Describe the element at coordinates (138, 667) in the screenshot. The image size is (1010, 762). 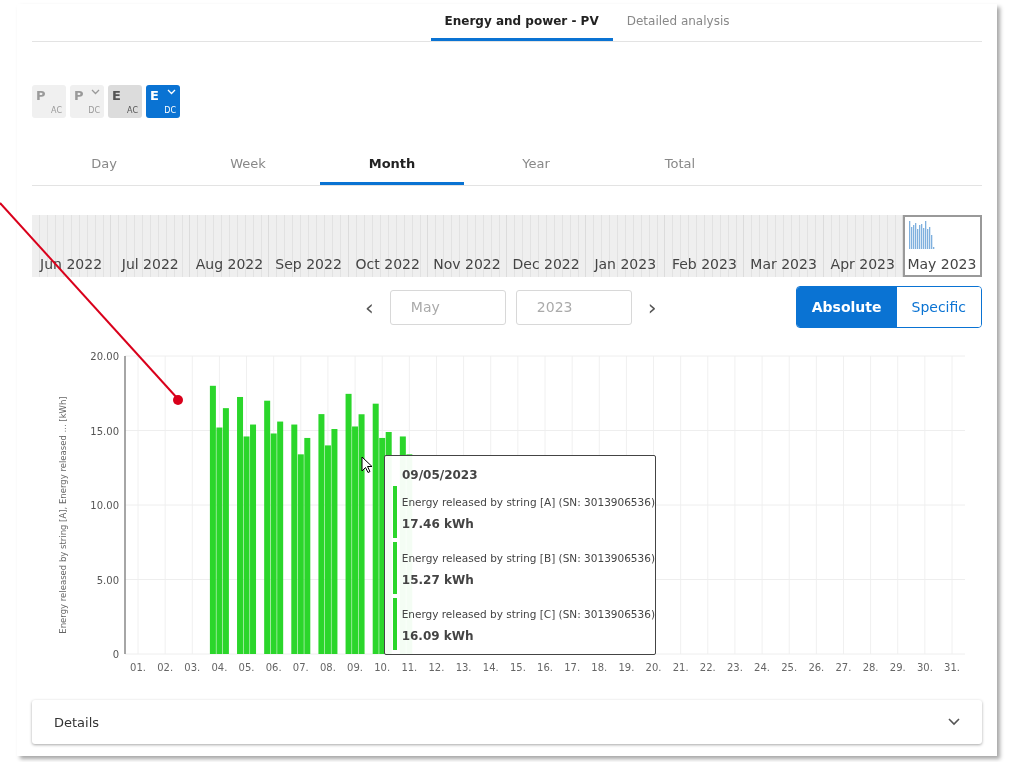
I see `x-tick-label: 01.` at that location.